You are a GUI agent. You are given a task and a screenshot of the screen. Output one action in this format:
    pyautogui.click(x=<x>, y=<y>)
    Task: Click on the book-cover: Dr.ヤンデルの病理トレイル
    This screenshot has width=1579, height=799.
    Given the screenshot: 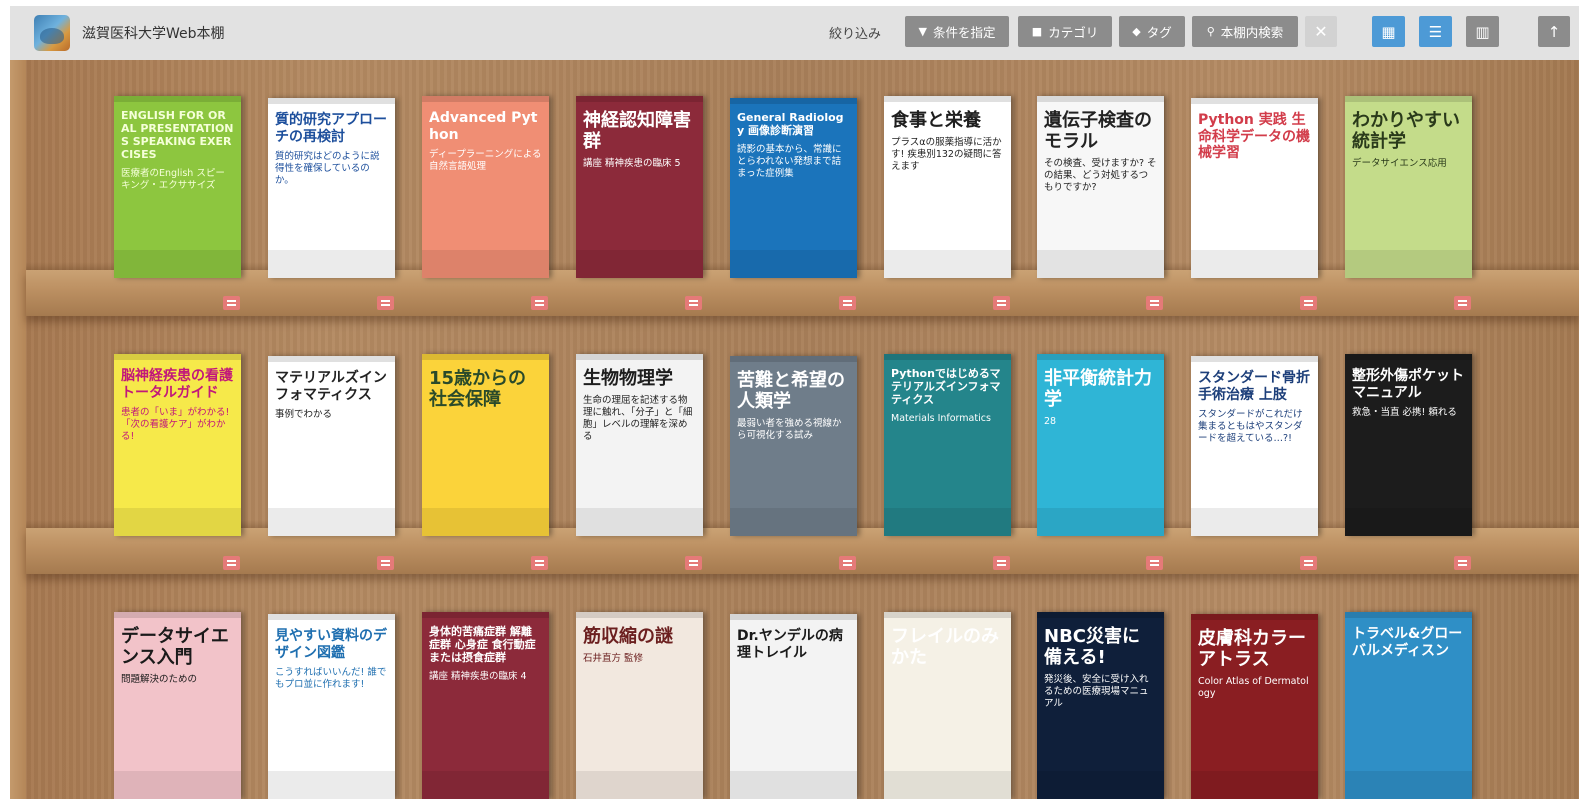 What is the action you would take?
    pyautogui.click(x=793, y=706)
    